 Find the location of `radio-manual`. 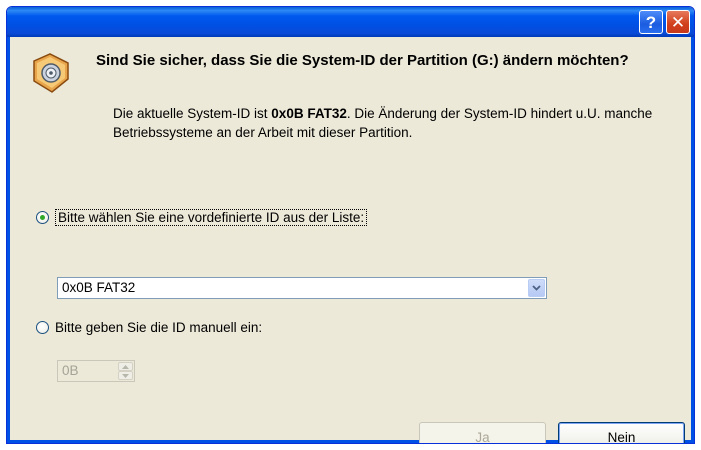

radio-manual is located at coordinates (42, 327).